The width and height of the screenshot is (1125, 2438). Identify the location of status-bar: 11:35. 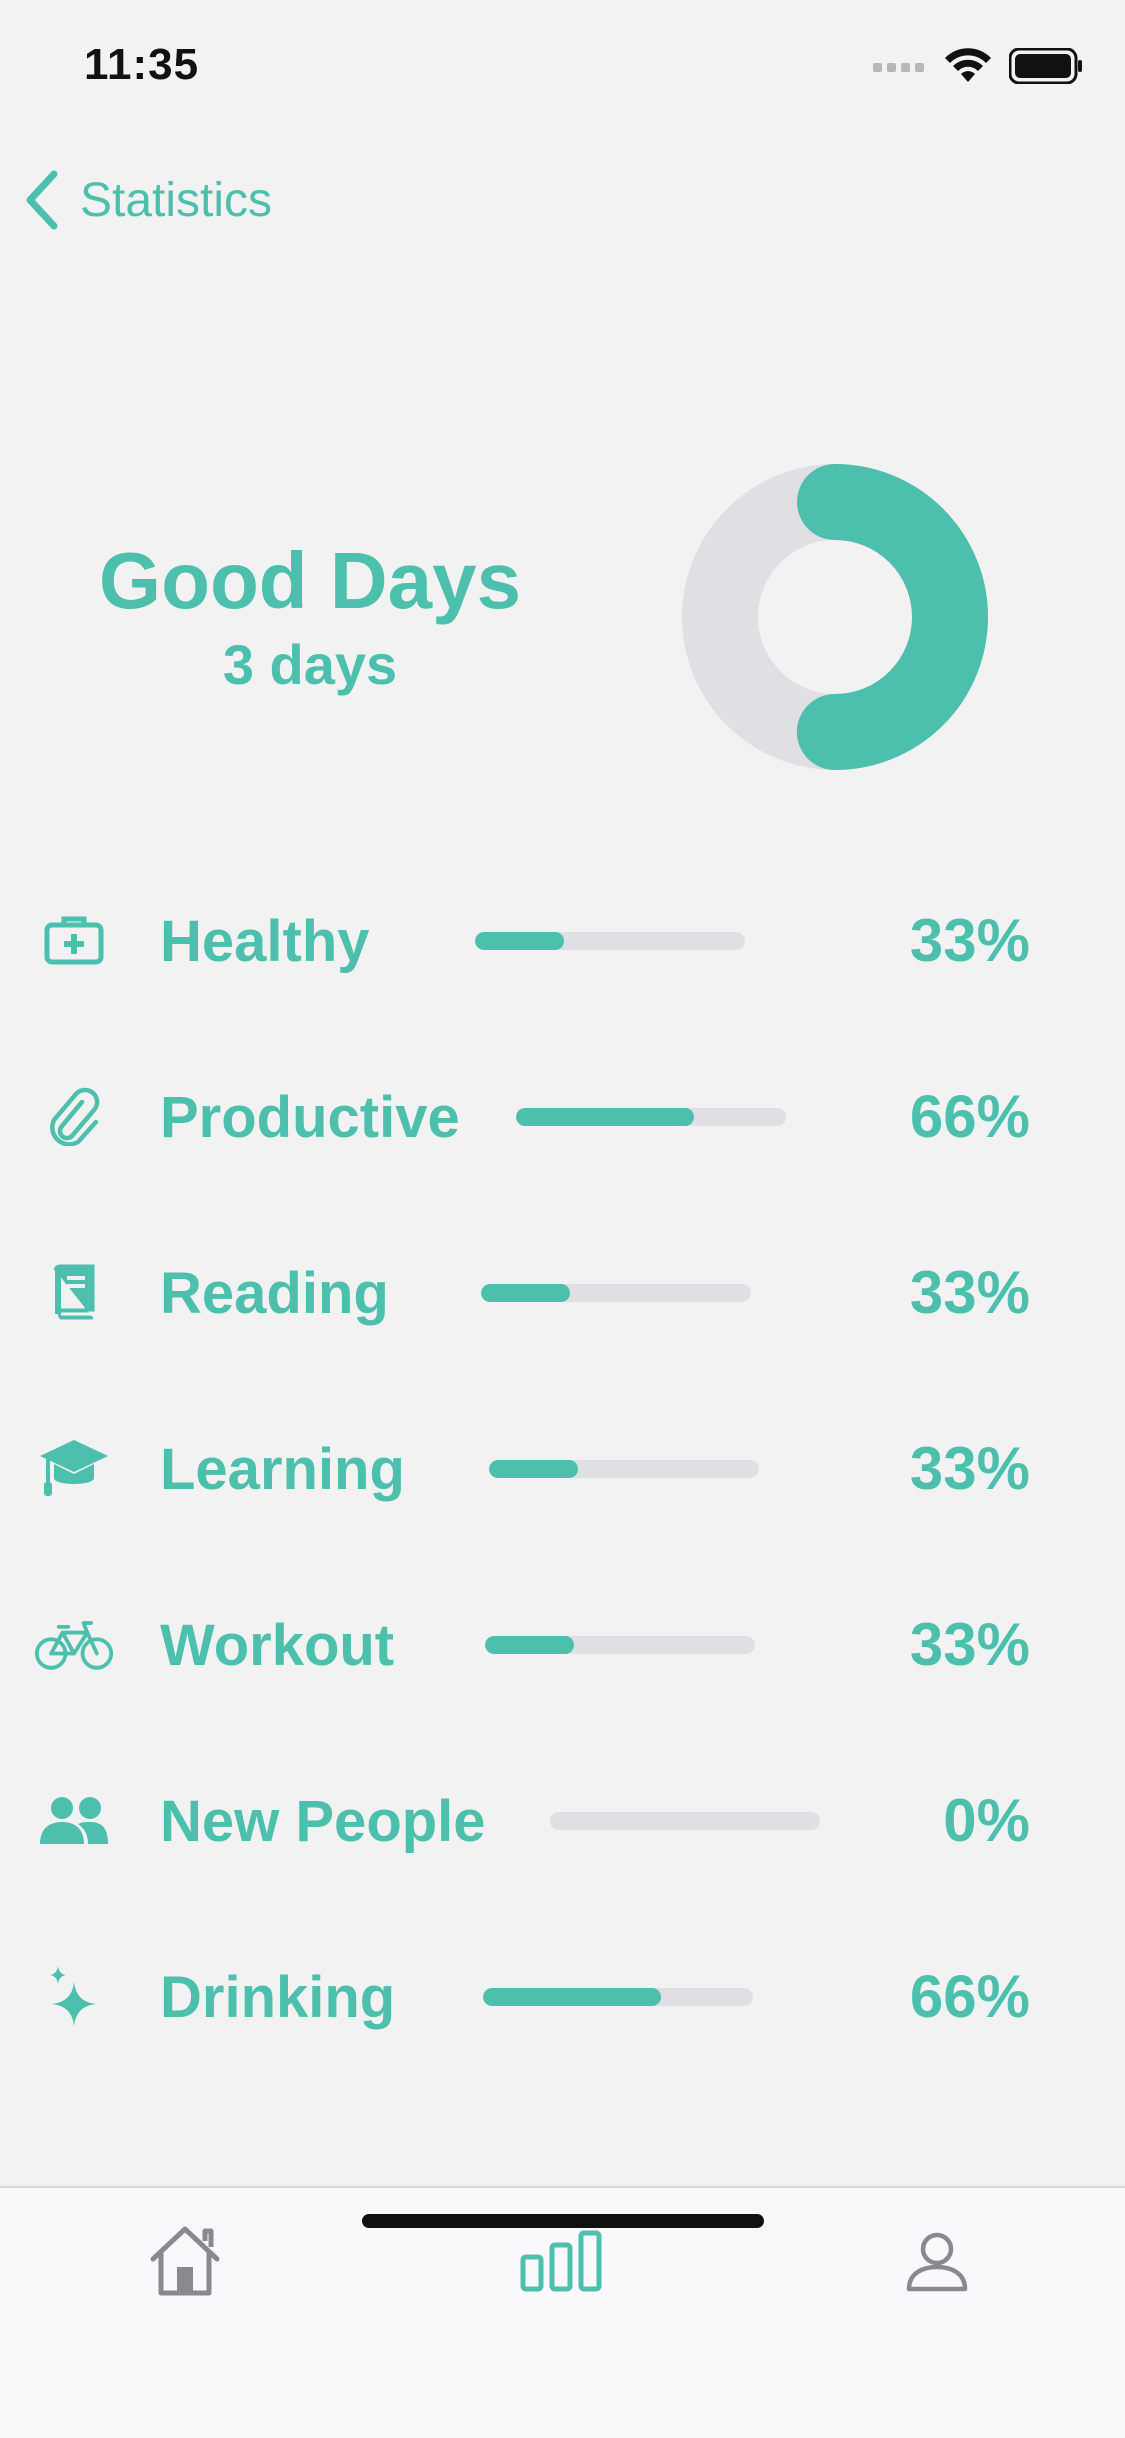
(562, 70).